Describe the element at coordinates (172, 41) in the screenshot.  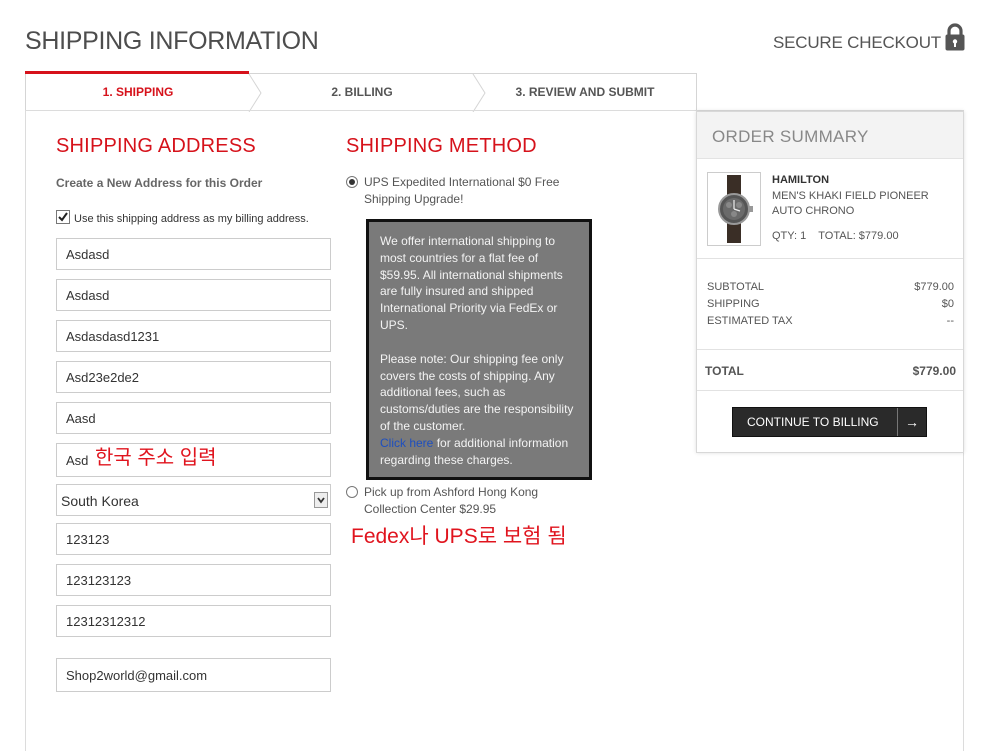
I see `page-title: SHIPPING INFORMATION` at that location.